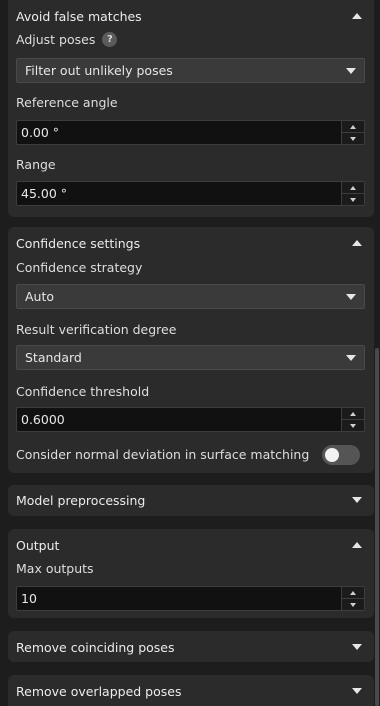  Describe the element at coordinates (96, 329) in the screenshot. I see `verification-degree-label: Result verification degree` at that location.